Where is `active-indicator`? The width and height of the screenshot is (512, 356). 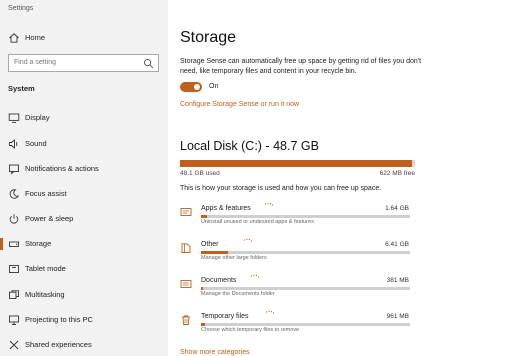
active-indicator is located at coordinates (1, 244).